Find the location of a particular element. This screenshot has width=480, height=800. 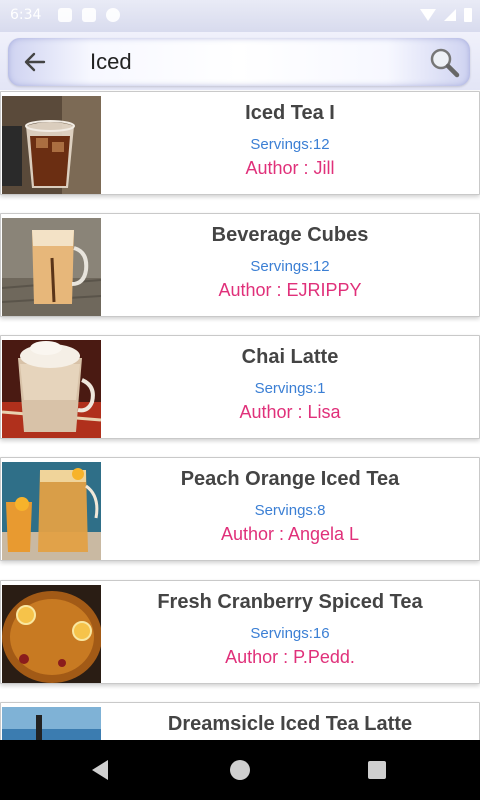

wifi-icon is located at coordinates (428, 15).